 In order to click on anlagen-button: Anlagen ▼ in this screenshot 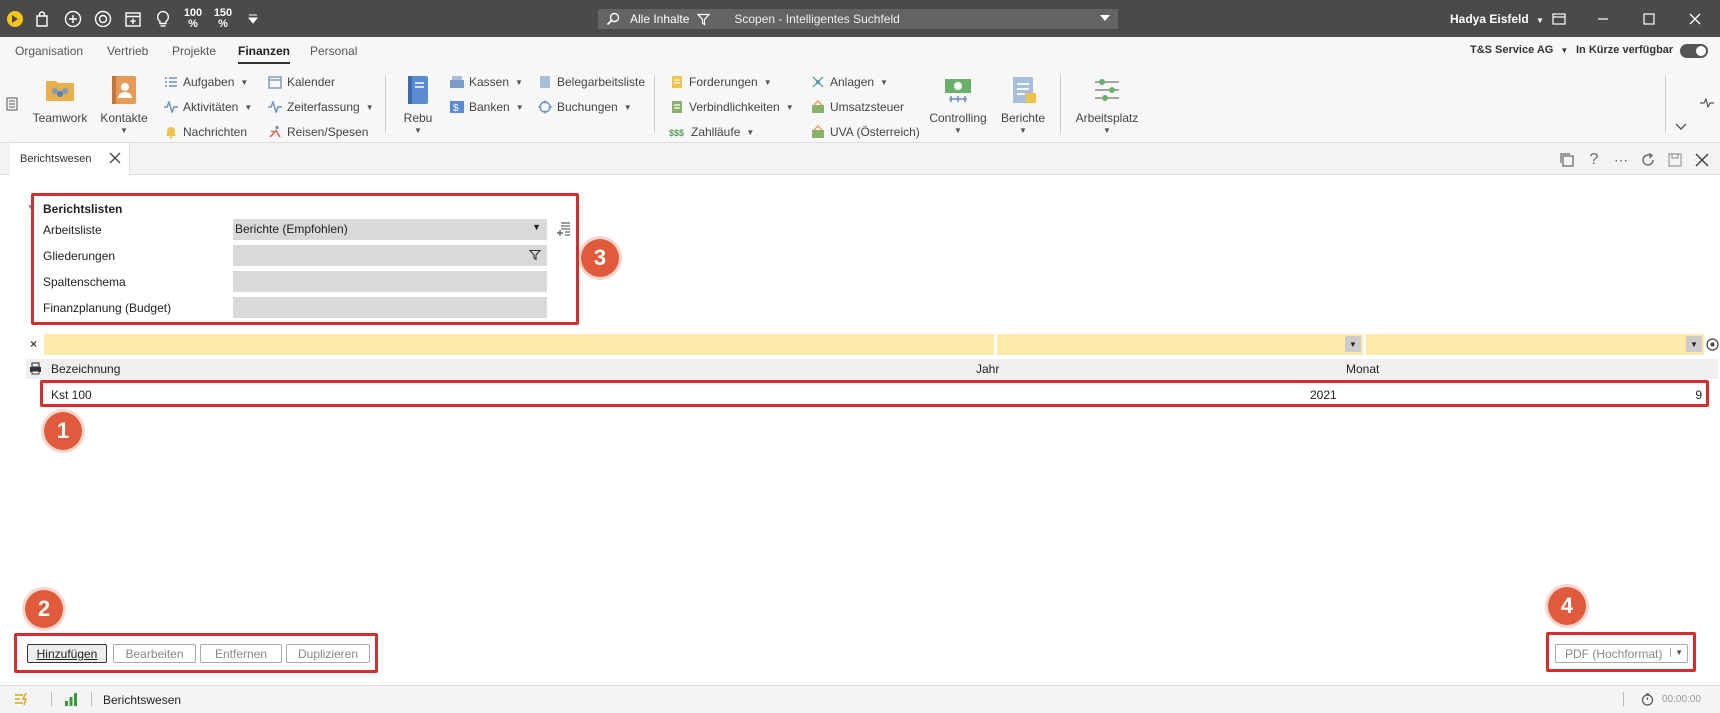, I will do `click(849, 82)`.